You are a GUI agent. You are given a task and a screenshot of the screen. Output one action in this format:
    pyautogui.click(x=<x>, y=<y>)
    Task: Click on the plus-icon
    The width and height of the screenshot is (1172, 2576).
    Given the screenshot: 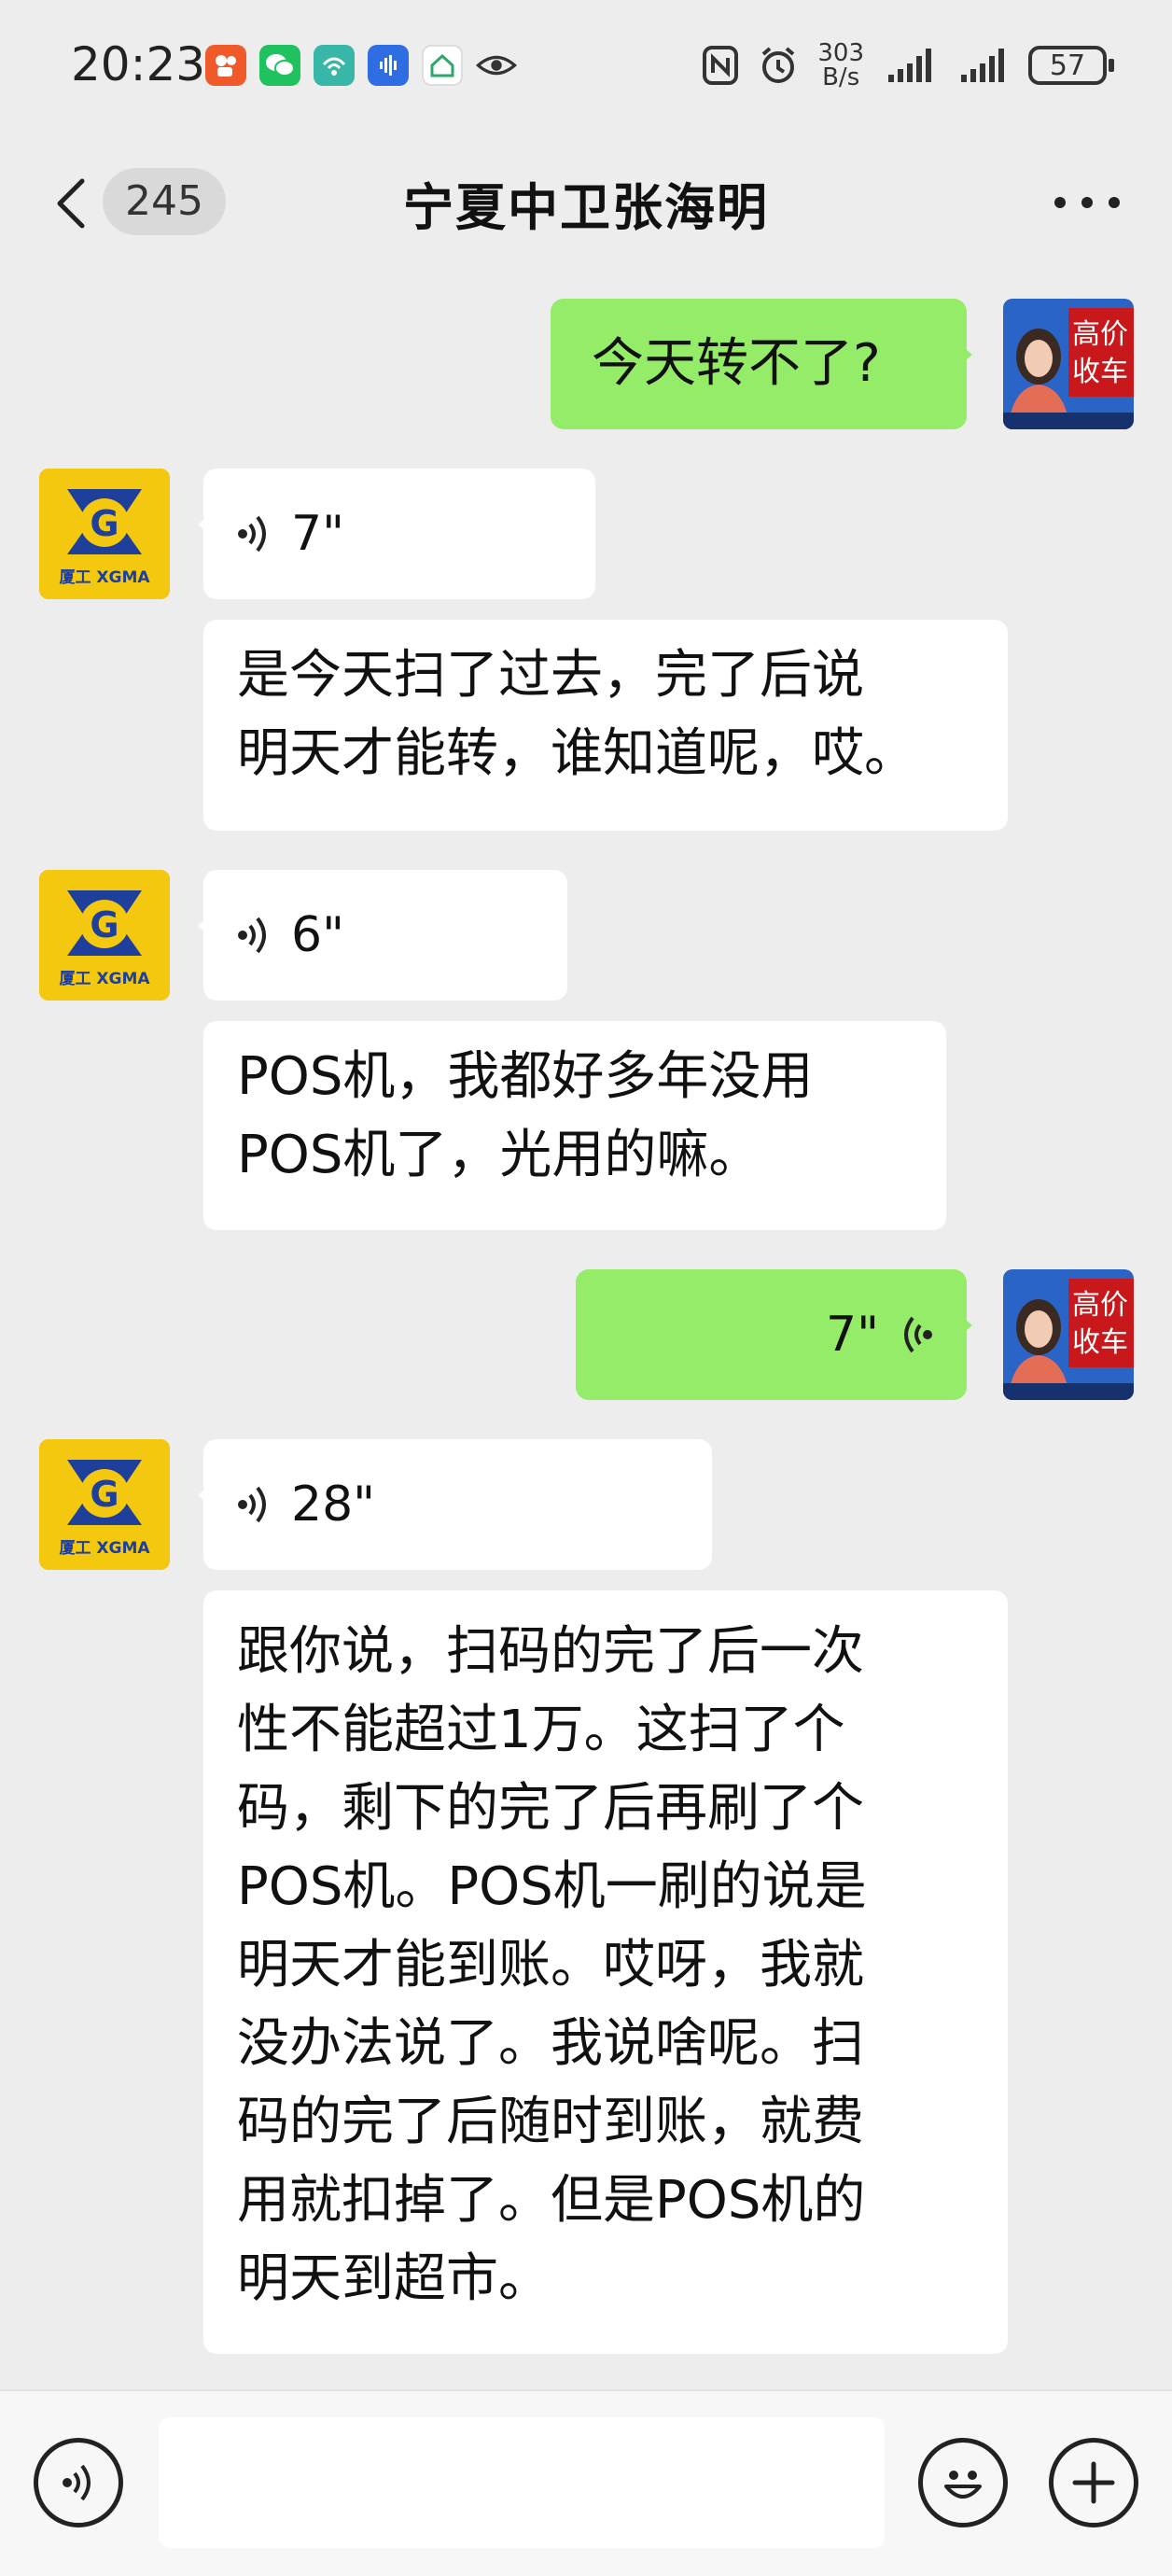 What is the action you would take?
    pyautogui.click(x=1093, y=2482)
    